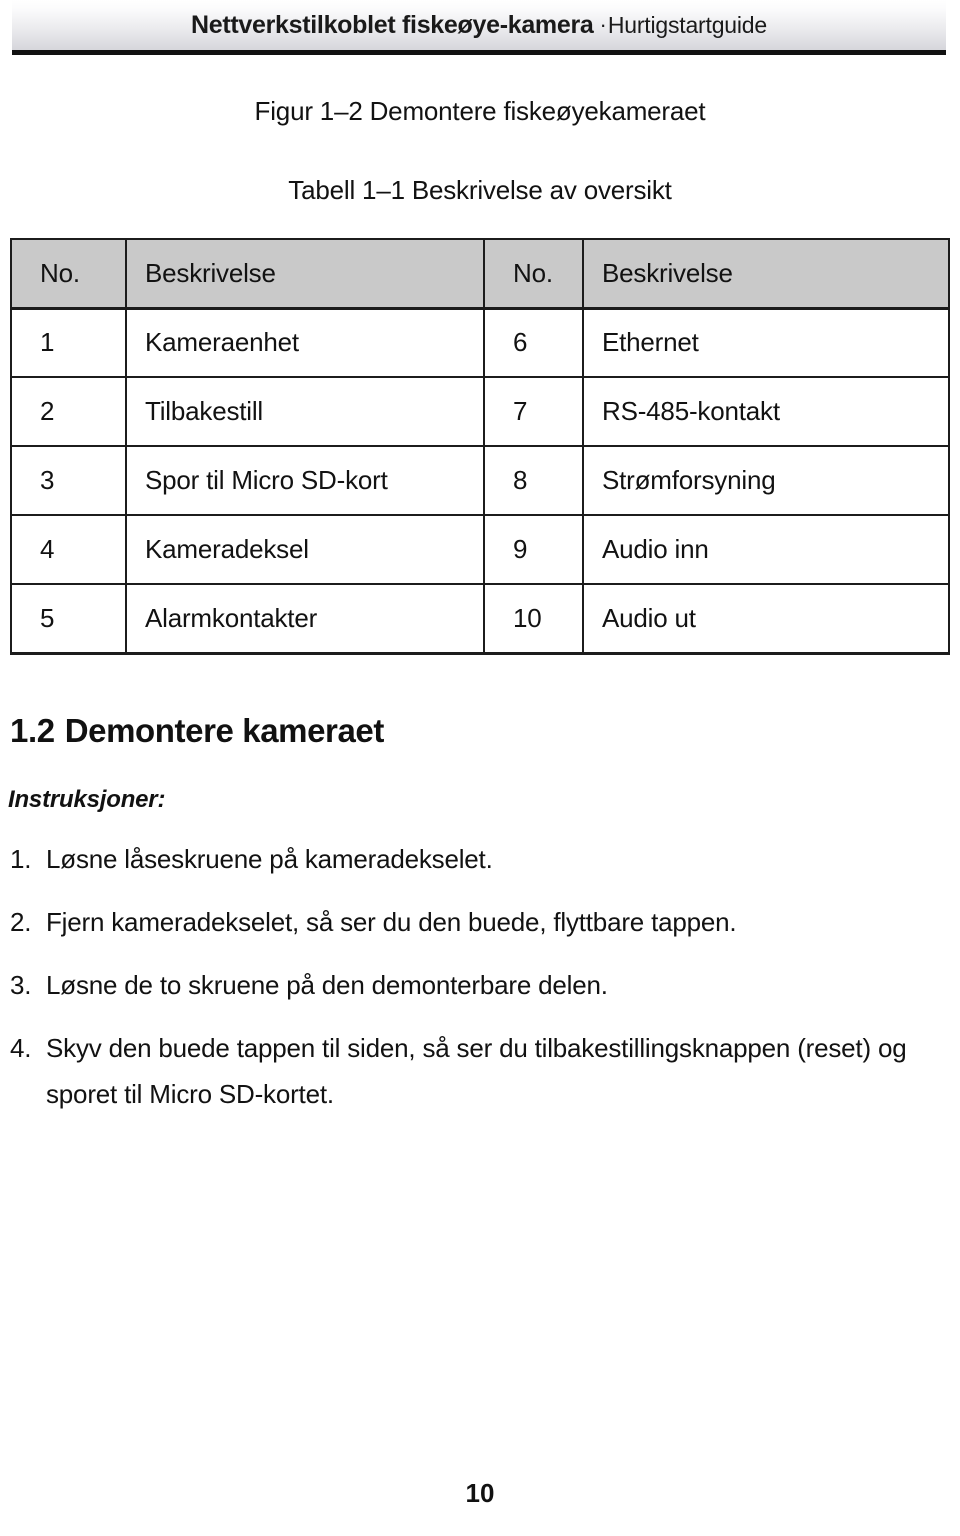 This screenshot has width=960, height=1536. Describe the element at coordinates (68, 480) in the screenshot. I see `cell-no-left: 3` at that location.